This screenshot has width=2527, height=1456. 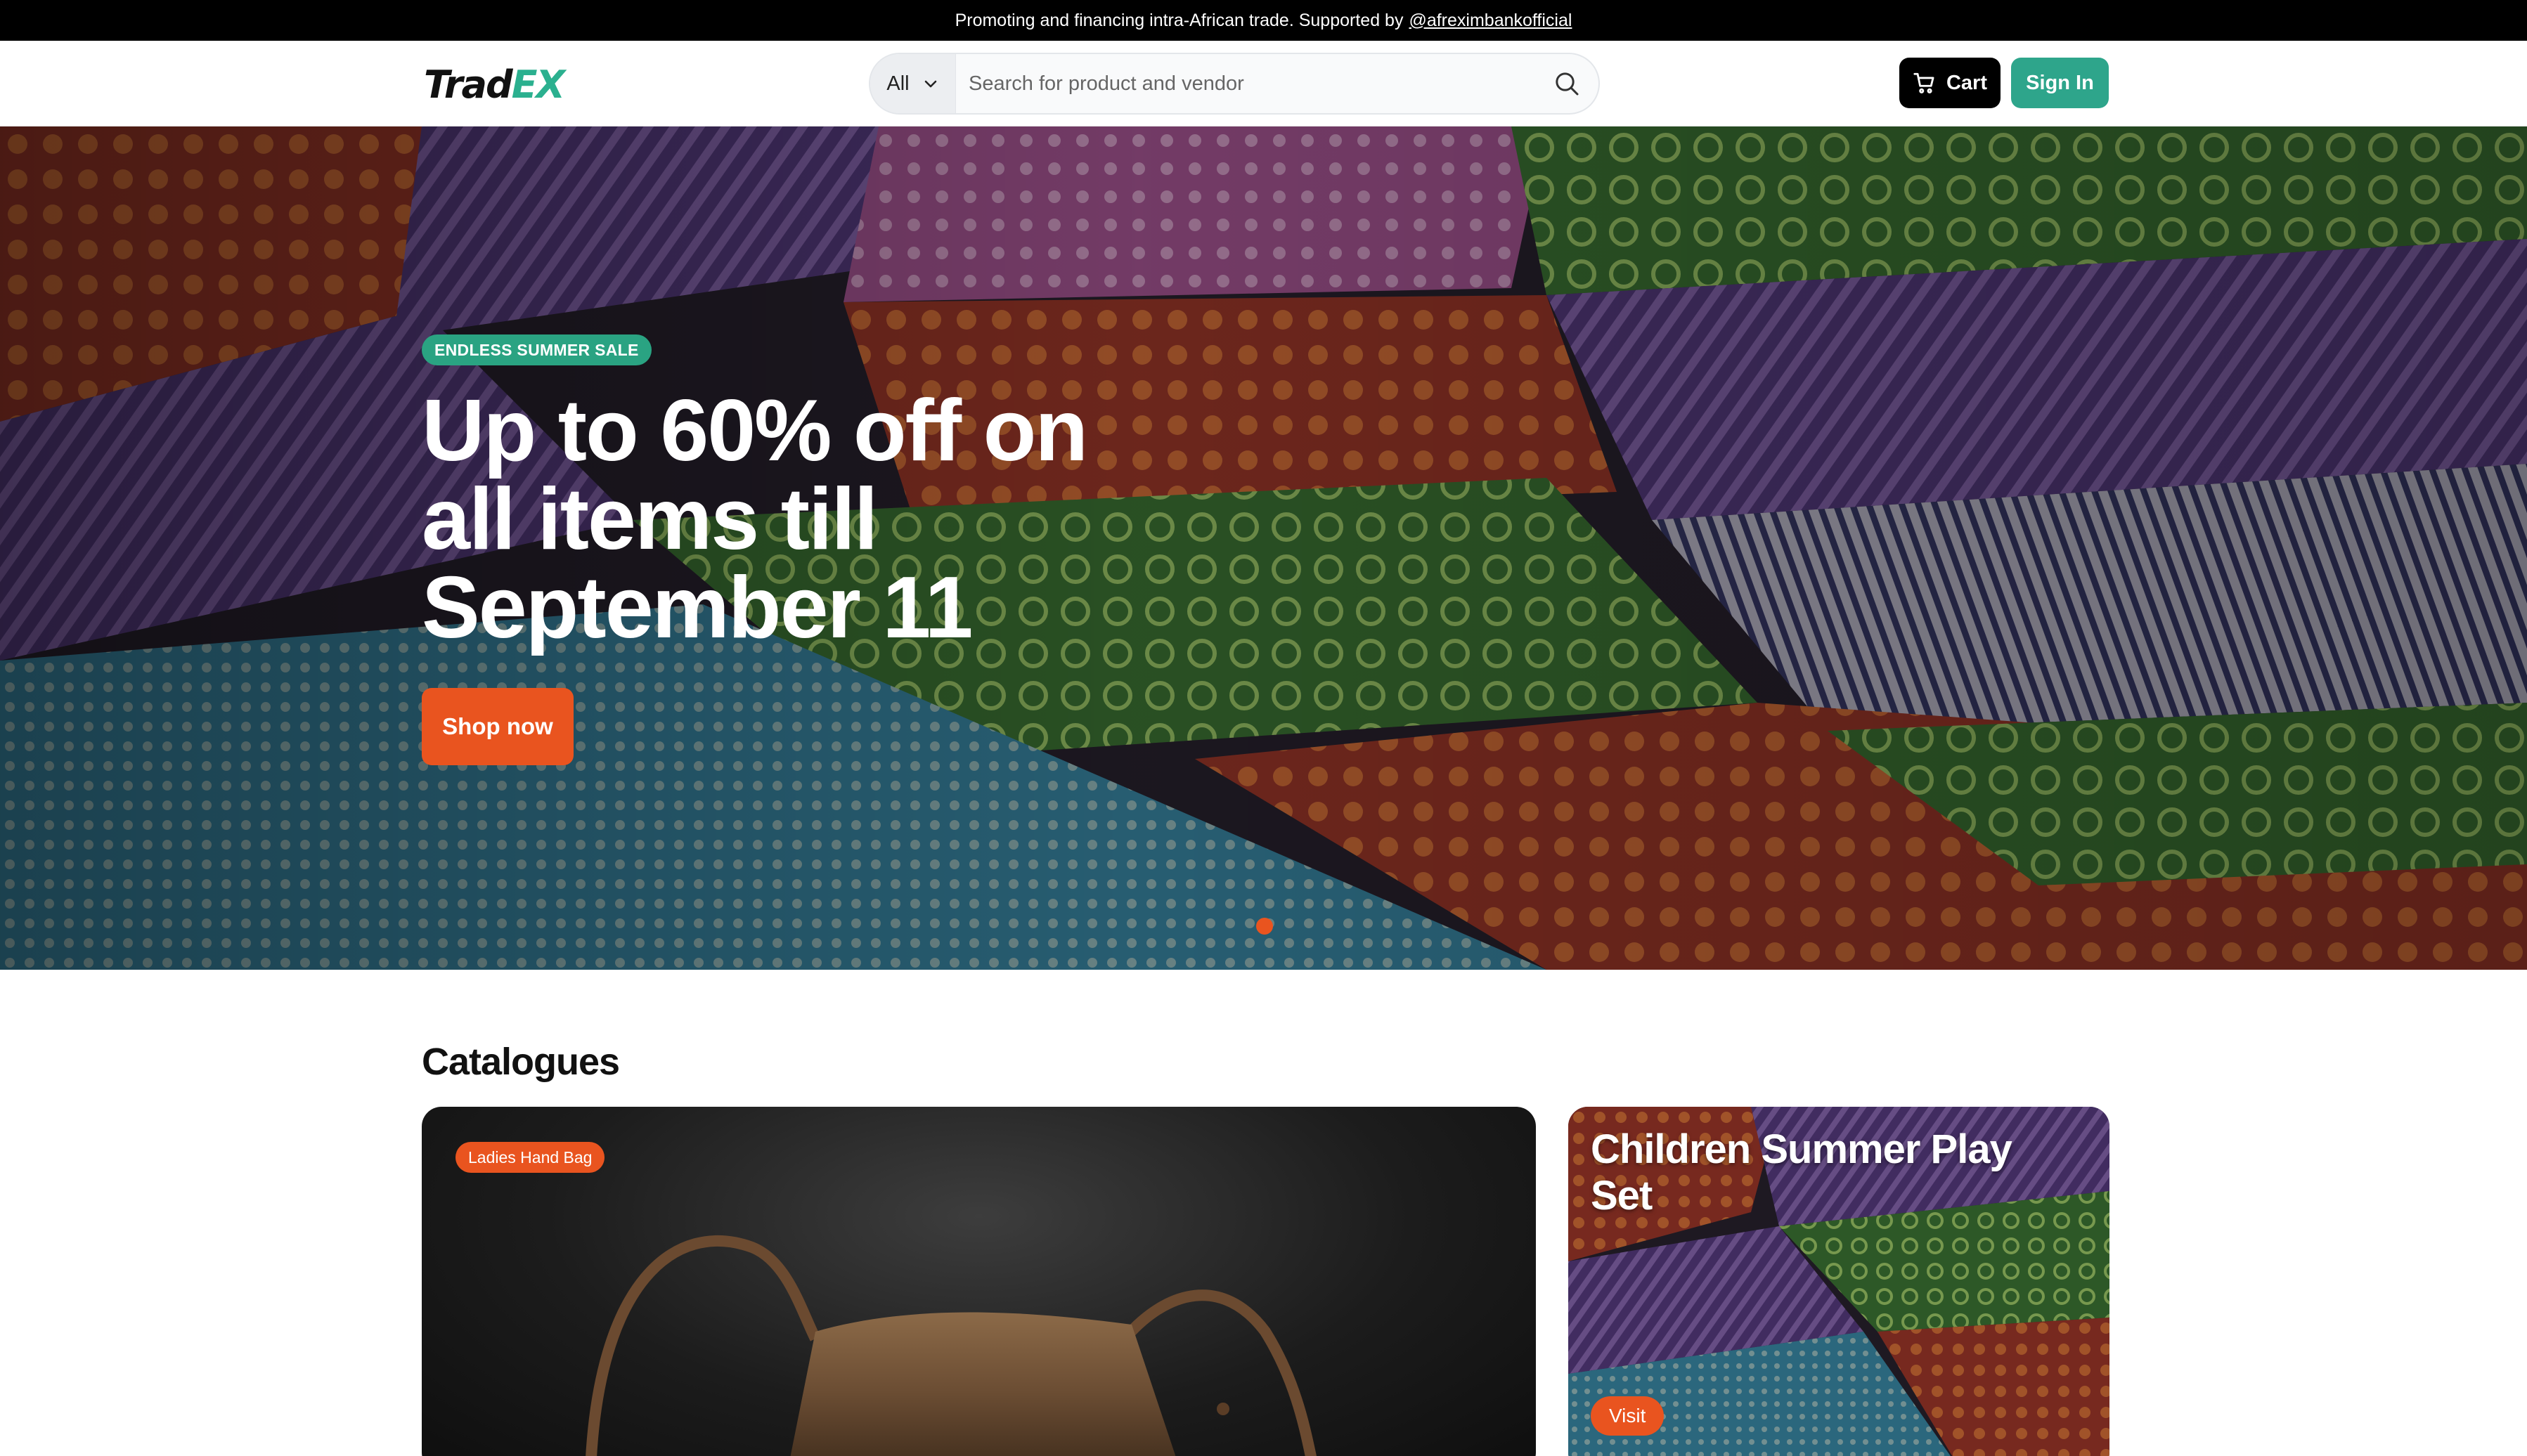 What do you see at coordinates (979, 1281) in the screenshot?
I see `catalogue-card-handbag: Ladies Hand Bag` at bounding box center [979, 1281].